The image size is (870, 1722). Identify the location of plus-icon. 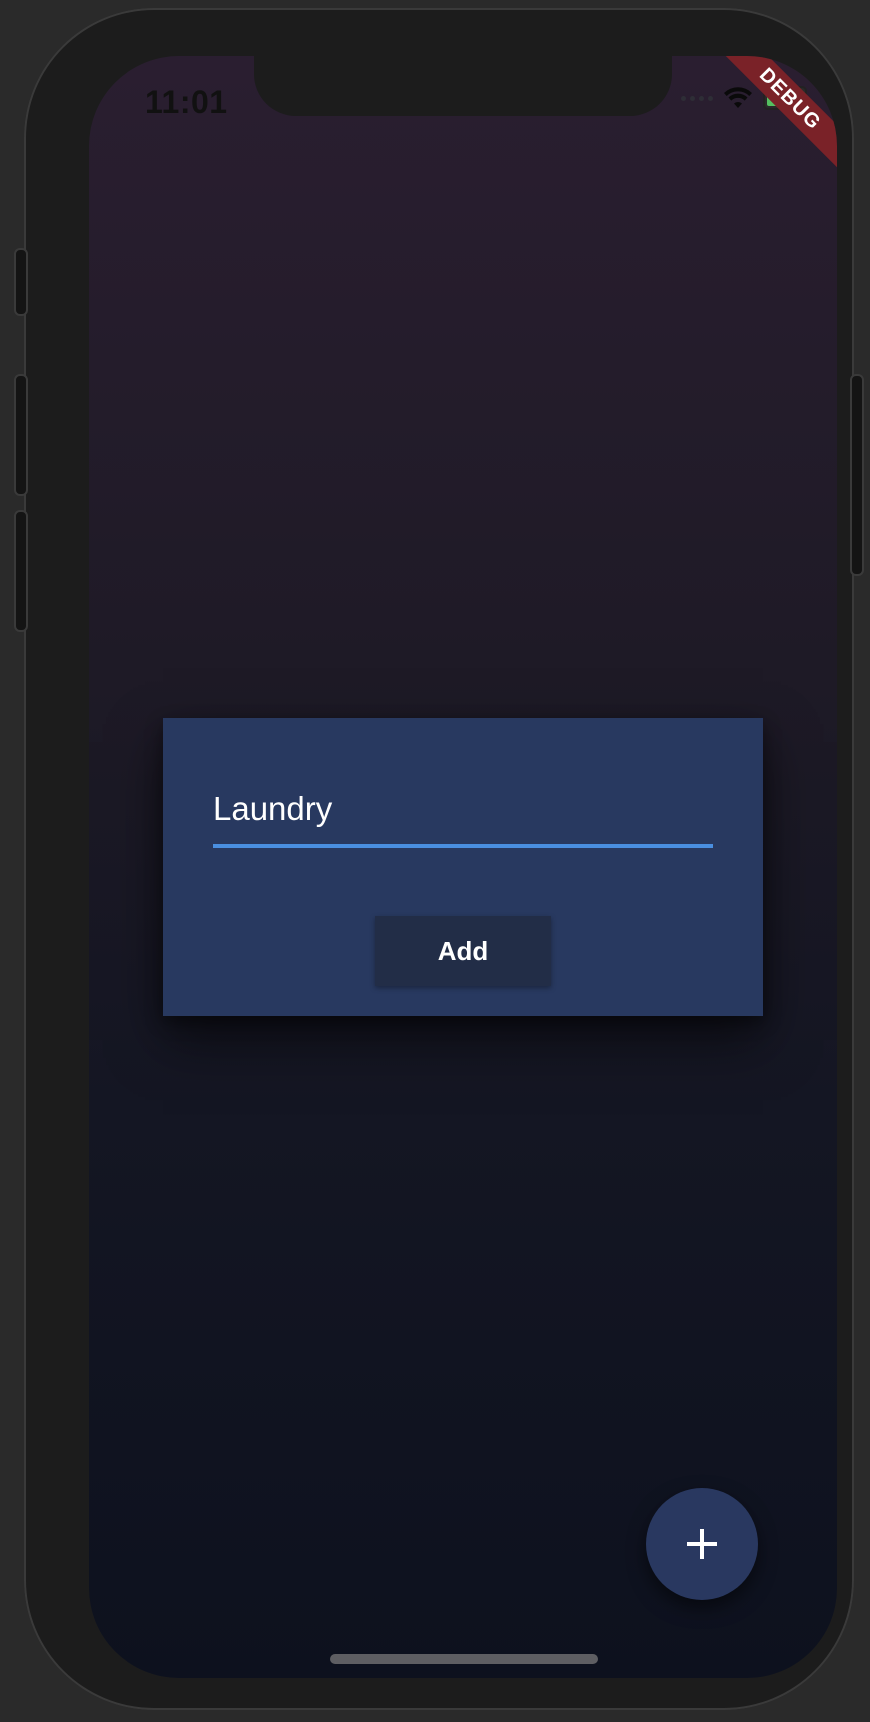
(702, 1544).